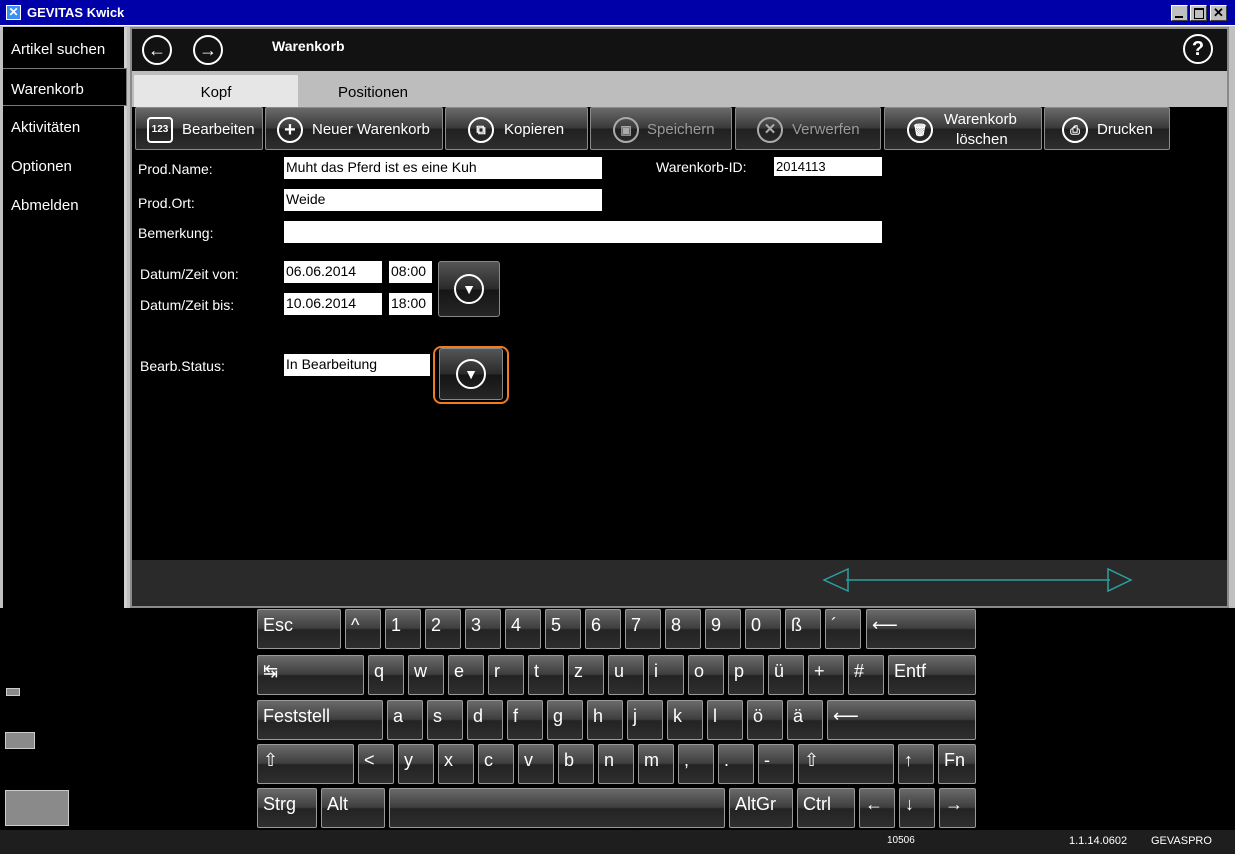 The height and width of the screenshot is (854, 1235). I want to click on key: ., so click(736, 764).